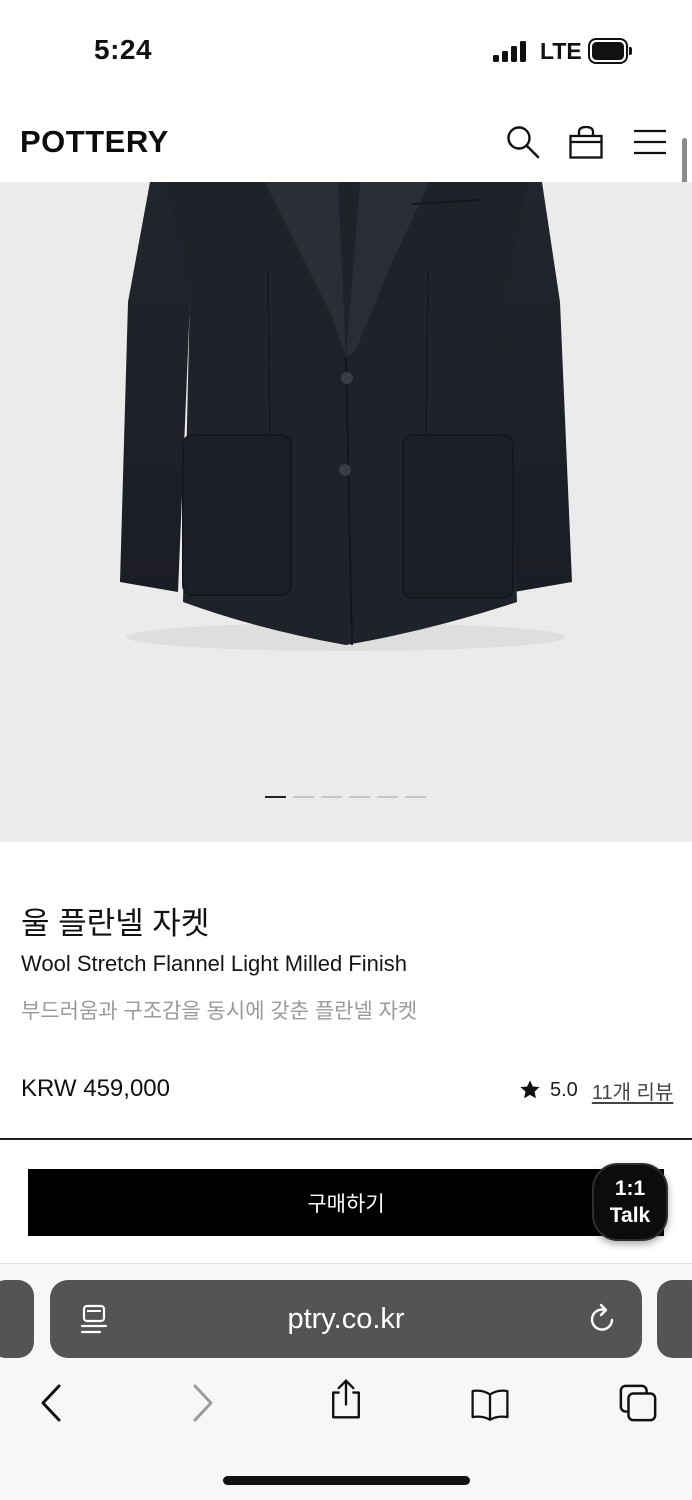 The width and height of the screenshot is (692, 1500). I want to click on url-text: ptry.co.kr, so click(346, 1319).